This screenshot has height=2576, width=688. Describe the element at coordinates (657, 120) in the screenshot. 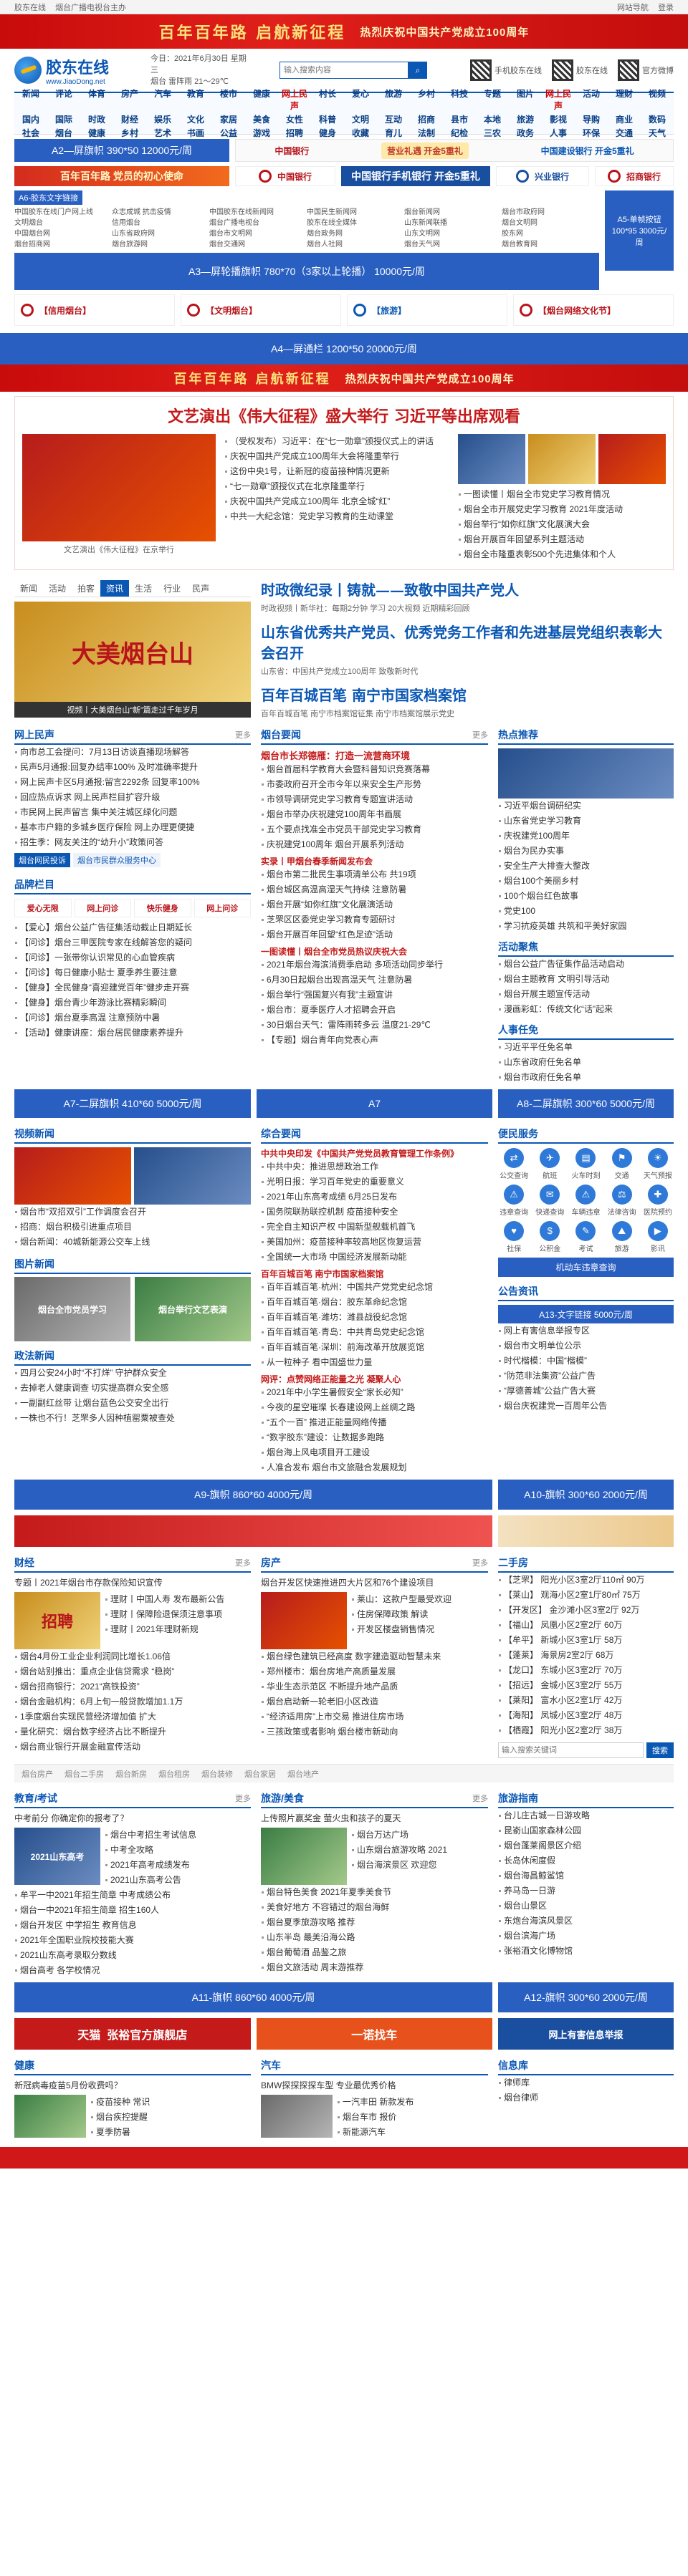

I see `nav-item: 数码` at that location.